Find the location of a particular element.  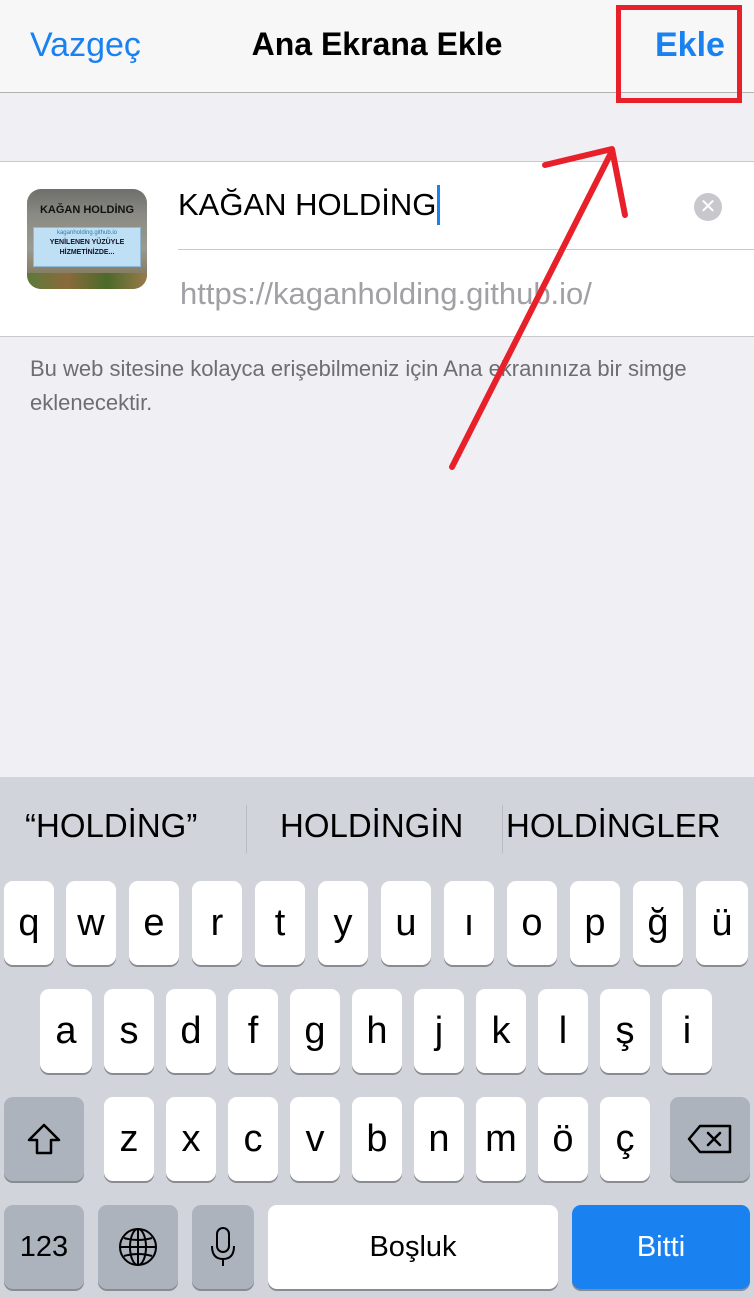

key-r: r is located at coordinates (217, 923).